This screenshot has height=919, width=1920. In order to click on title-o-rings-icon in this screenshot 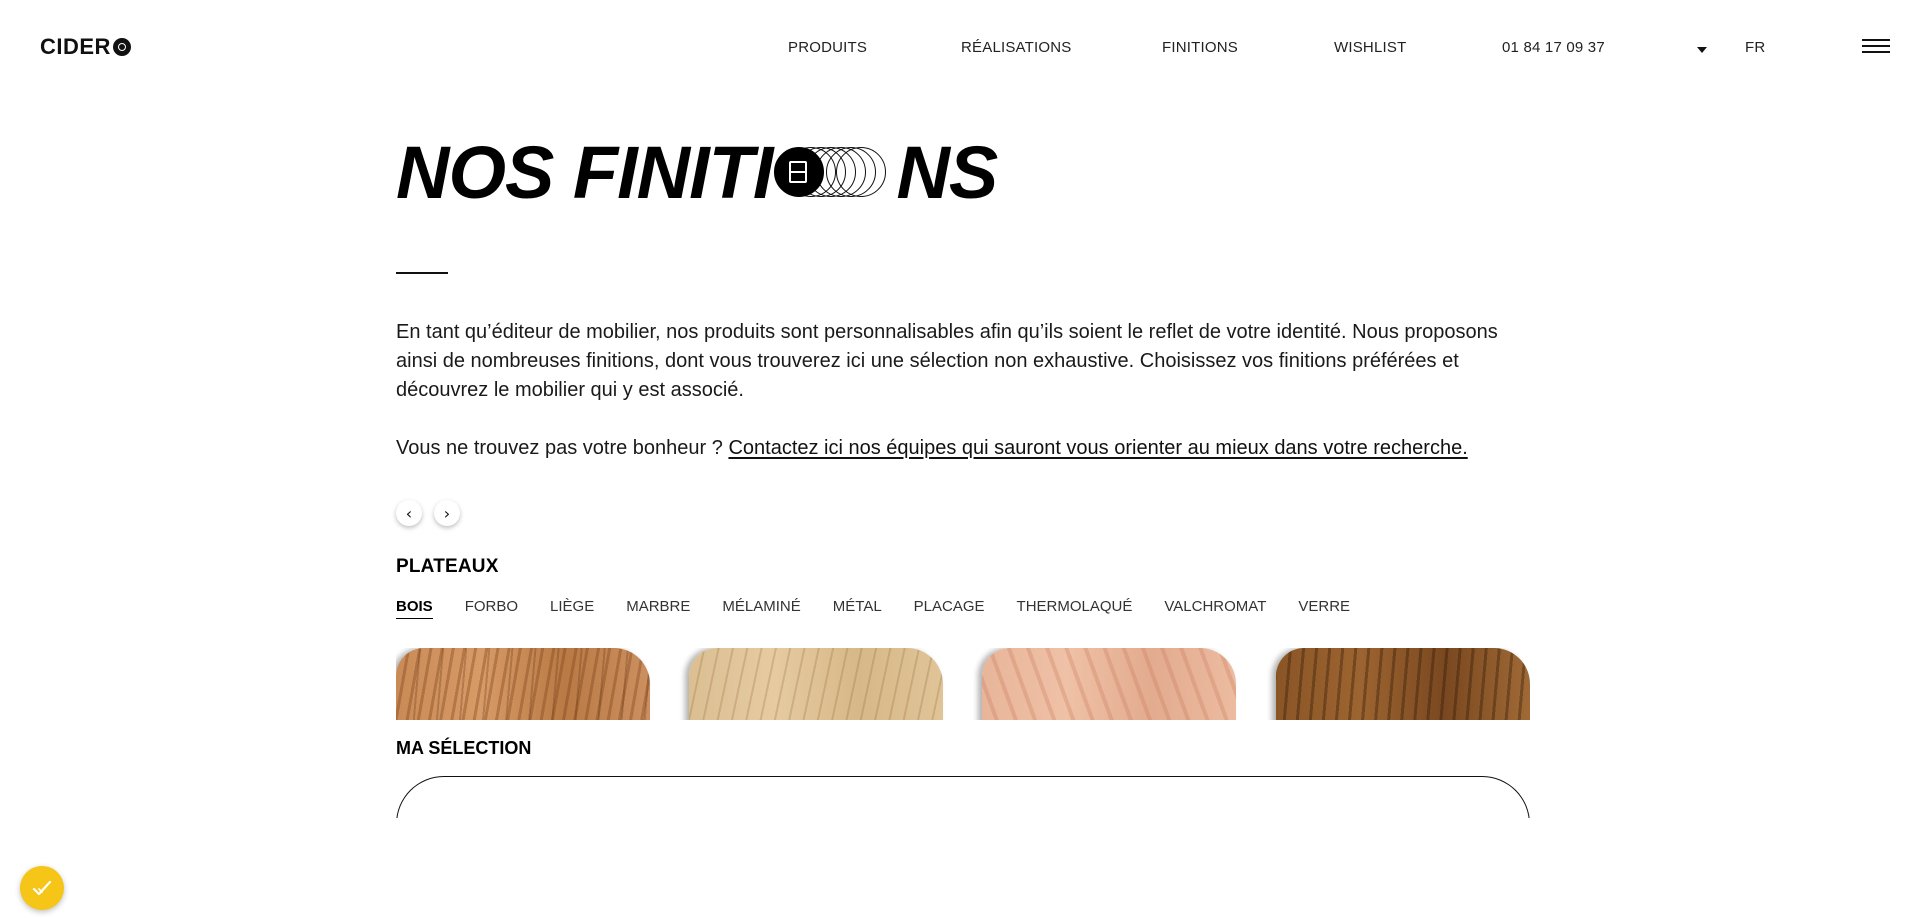, I will do `click(834, 173)`.